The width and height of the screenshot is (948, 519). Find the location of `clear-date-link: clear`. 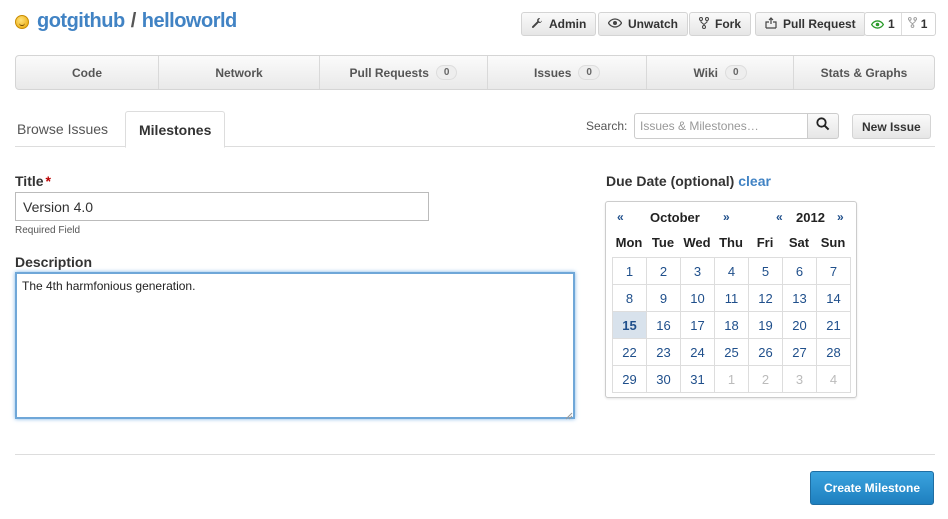

clear-date-link: clear is located at coordinates (754, 181).